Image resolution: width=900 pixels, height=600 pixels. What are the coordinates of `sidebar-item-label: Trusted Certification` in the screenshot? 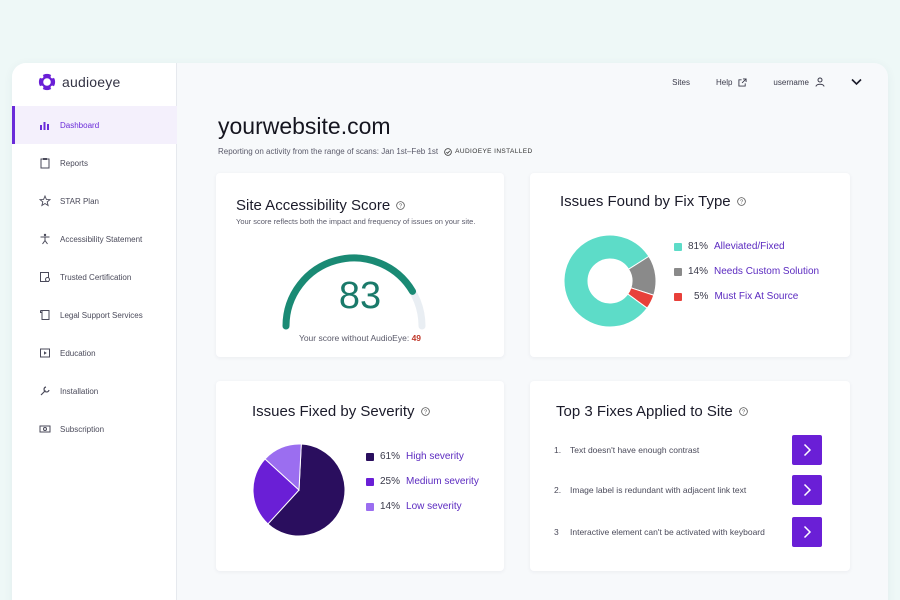 It's located at (96, 277).